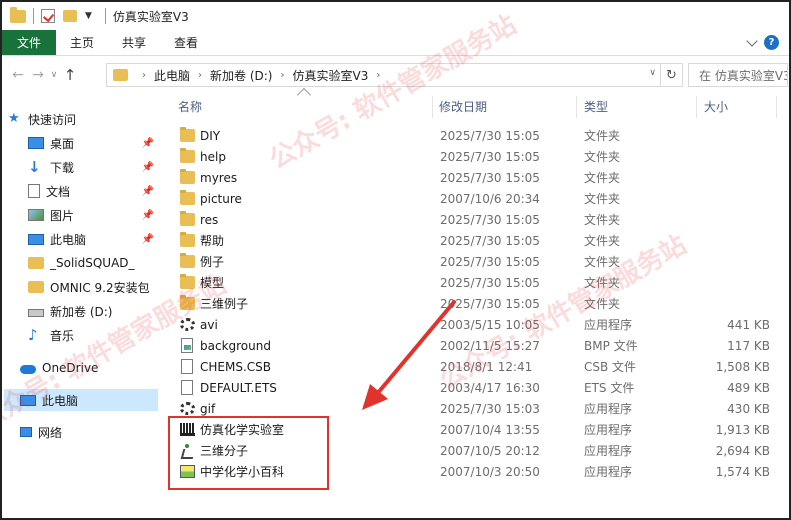 The width and height of the screenshot is (791, 520). Describe the element at coordinates (29, 42) in the screenshot. I see `tab-file: 文件` at that location.